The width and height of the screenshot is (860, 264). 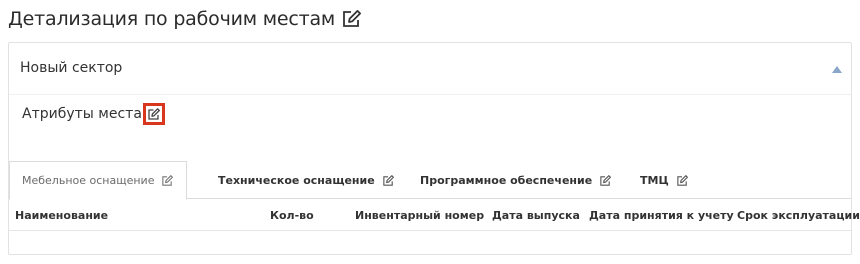 What do you see at coordinates (82, 114) in the screenshot?
I see `attributes-label: Атрибуты места` at bounding box center [82, 114].